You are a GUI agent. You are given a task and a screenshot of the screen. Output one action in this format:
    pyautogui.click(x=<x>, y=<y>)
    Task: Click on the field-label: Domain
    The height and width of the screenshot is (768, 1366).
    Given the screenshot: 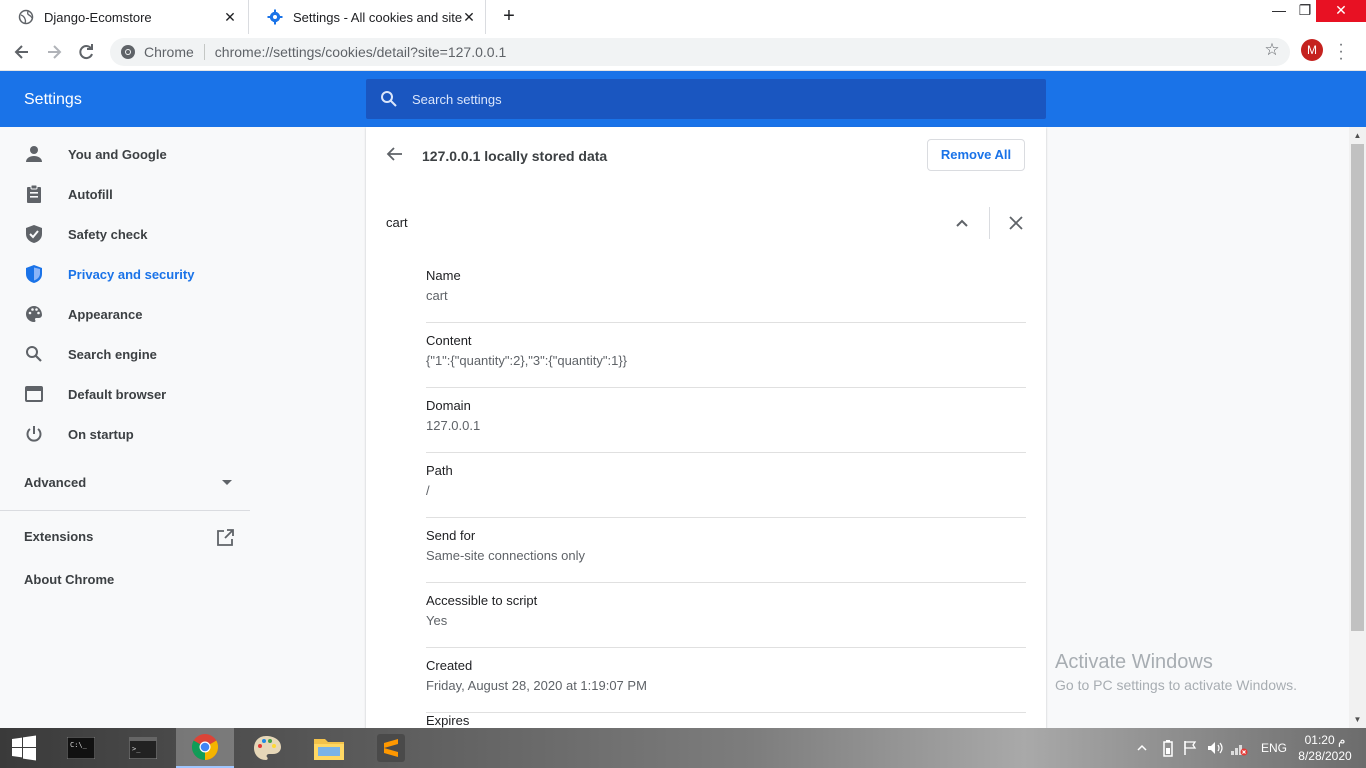 What is the action you would take?
    pyautogui.click(x=448, y=405)
    